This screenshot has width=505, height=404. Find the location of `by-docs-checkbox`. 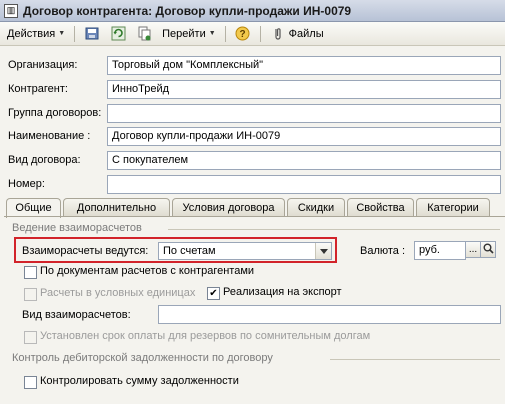

by-docs-checkbox is located at coordinates (30, 272).